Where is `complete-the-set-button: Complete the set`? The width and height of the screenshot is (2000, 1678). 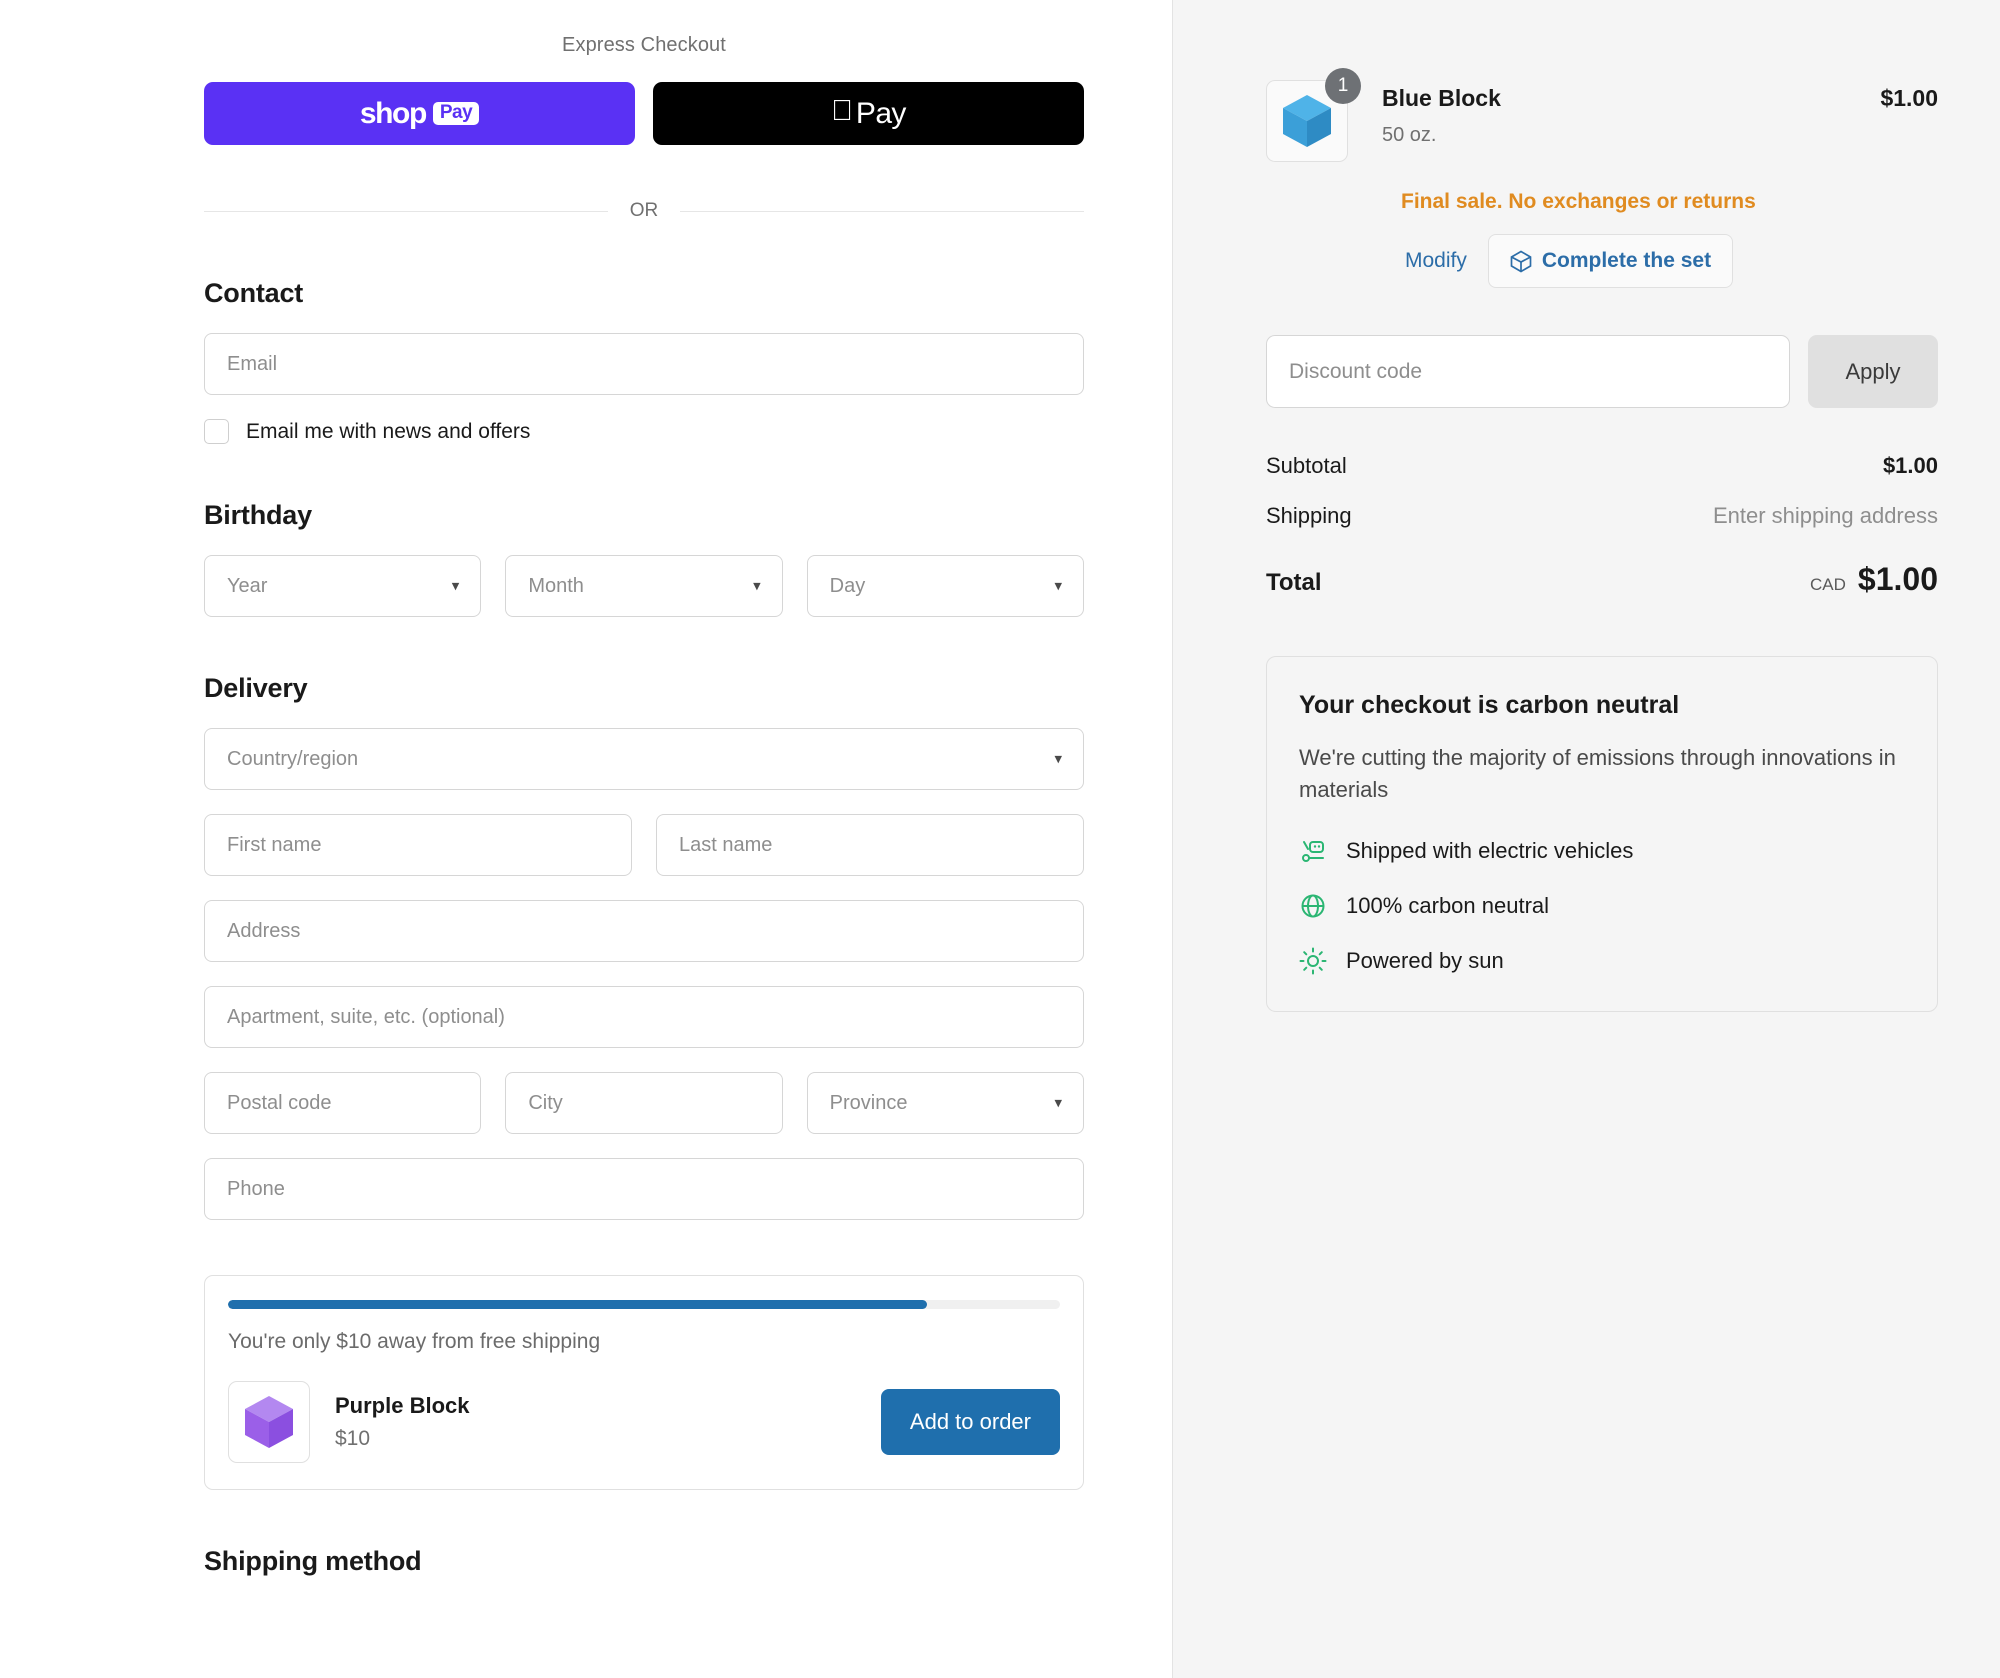
complete-the-set-button: Complete the set is located at coordinates (1610, 261).